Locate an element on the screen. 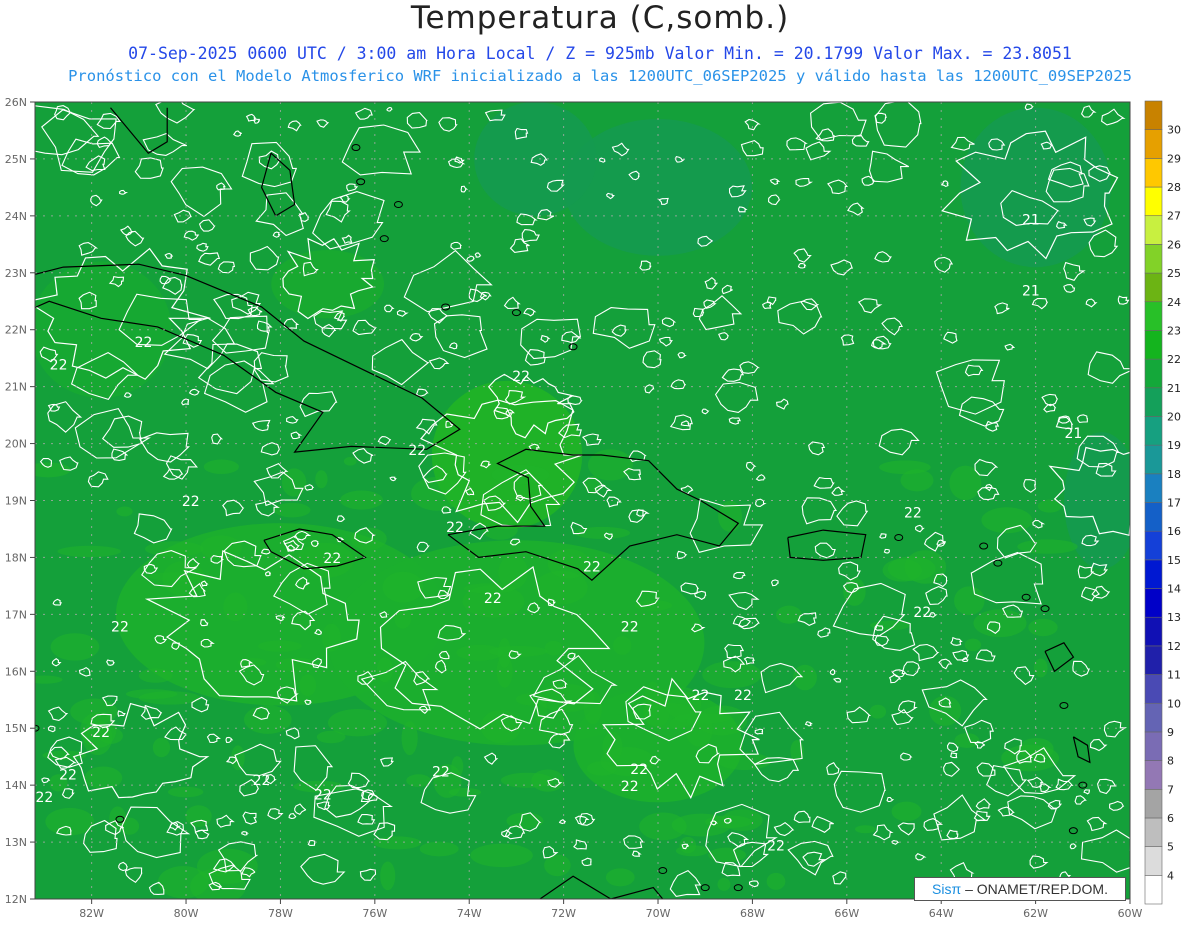  colorbar-label: 19 is located at coordinates (1174, 445).